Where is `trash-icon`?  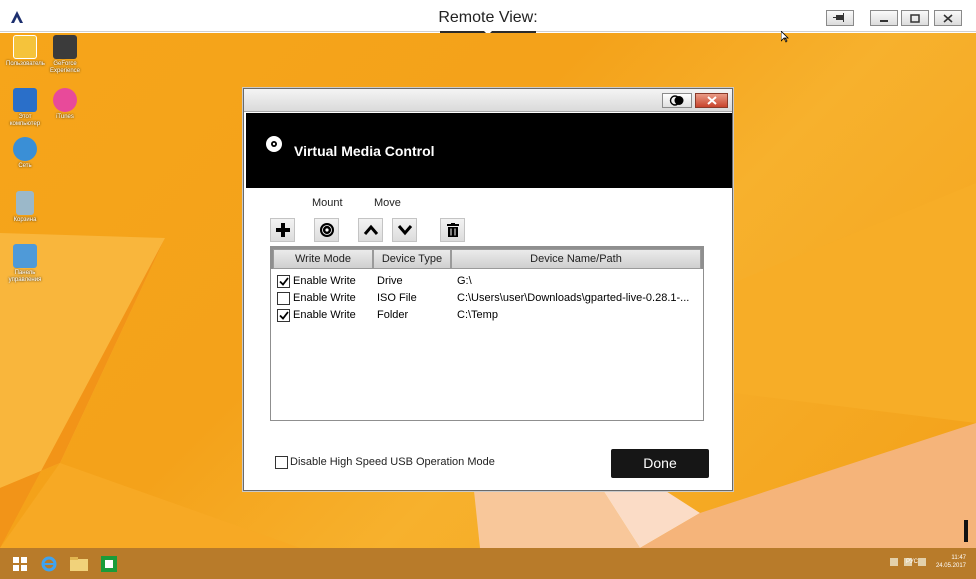 trash-icon is located at coordinates (452, 230).